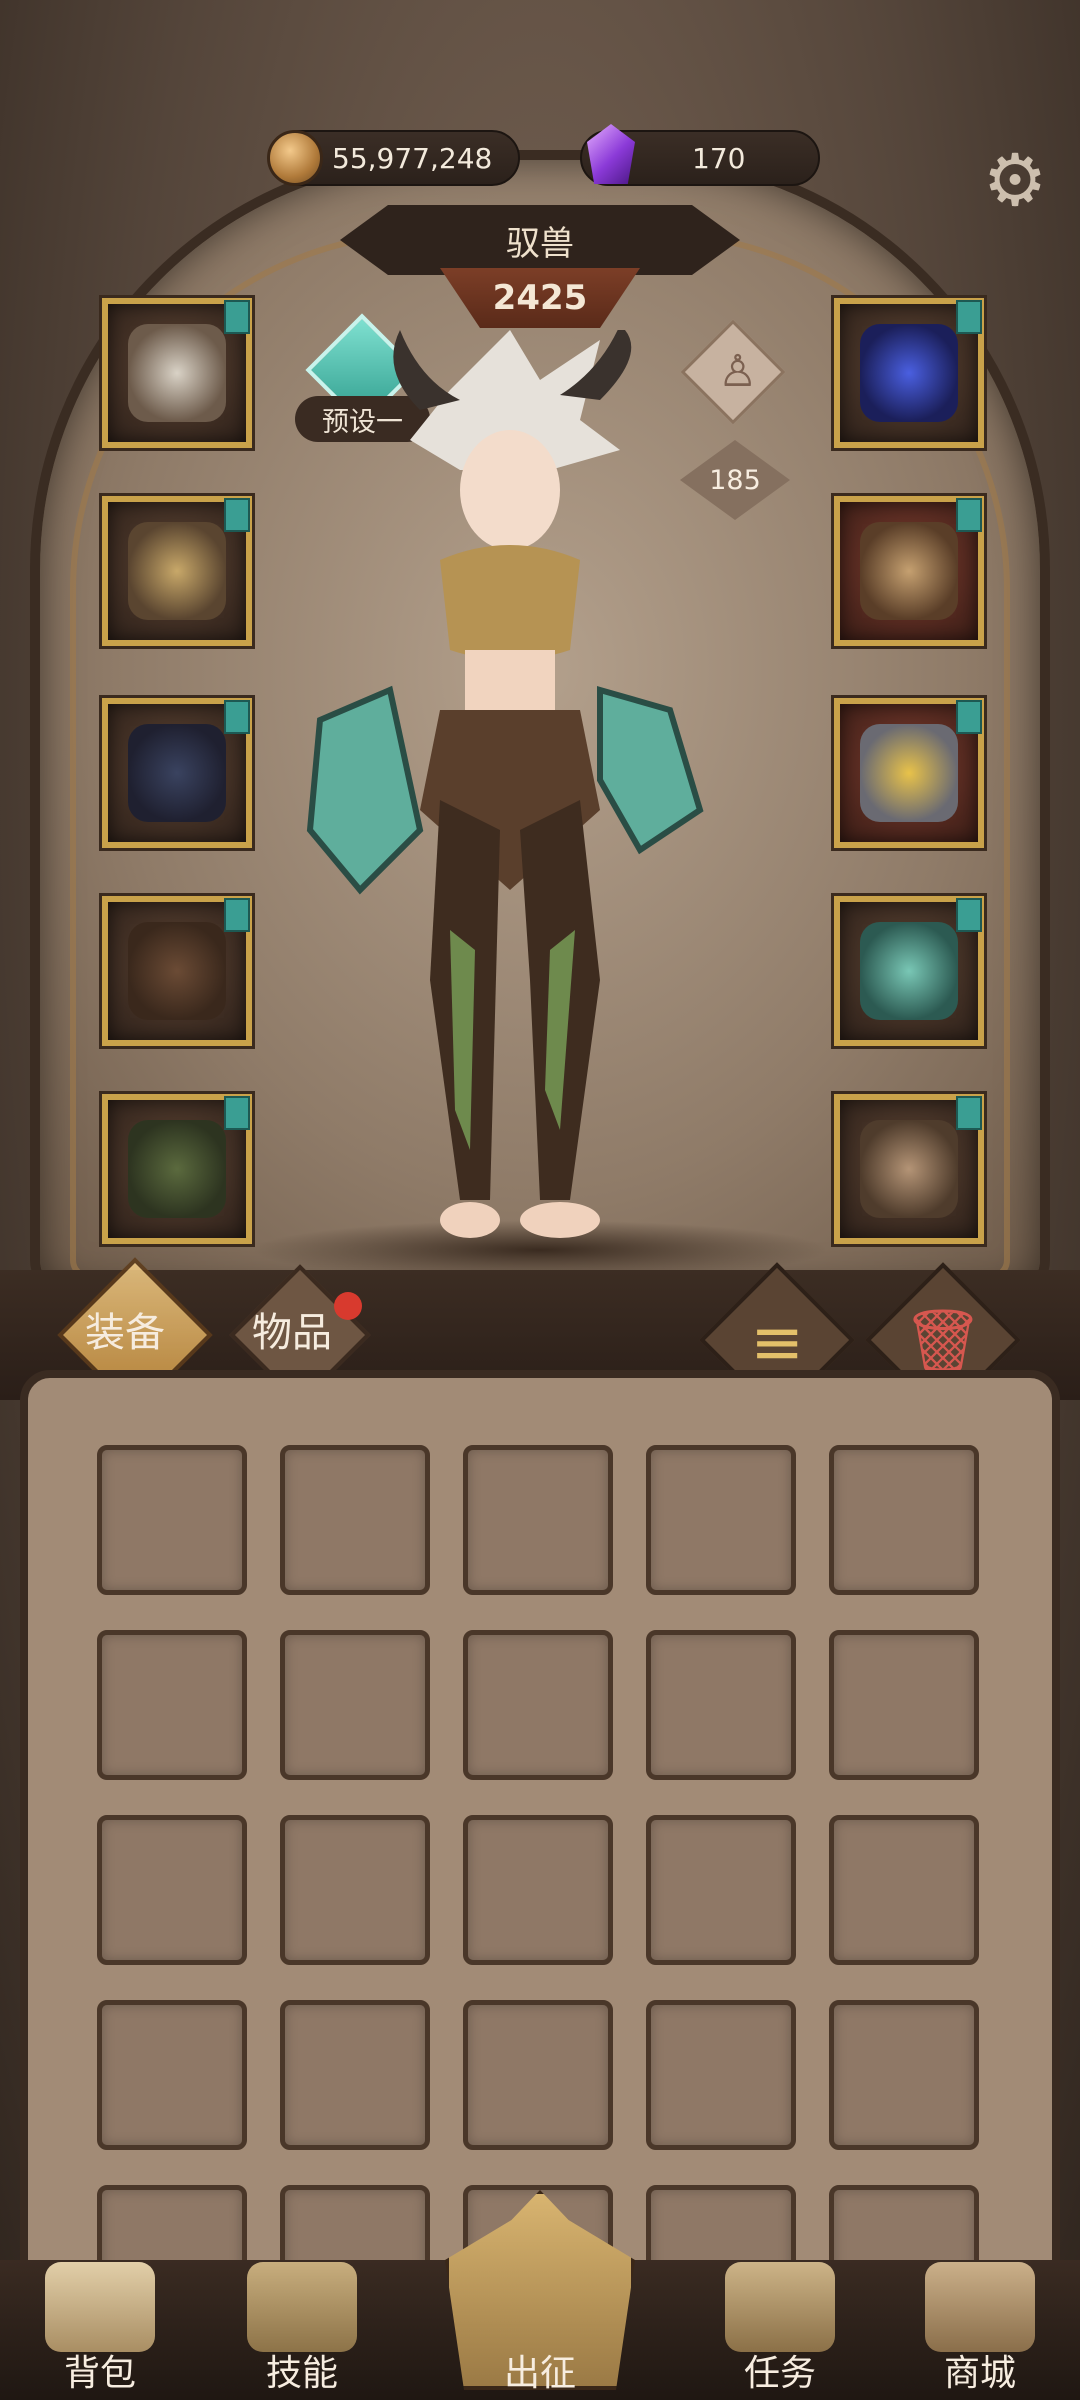 The image size is (1080, 2400). What do you see at coordinates (980, 2307) in the screenshot?
I see `shop-crown-icon` at bounding box center [980, 2307].